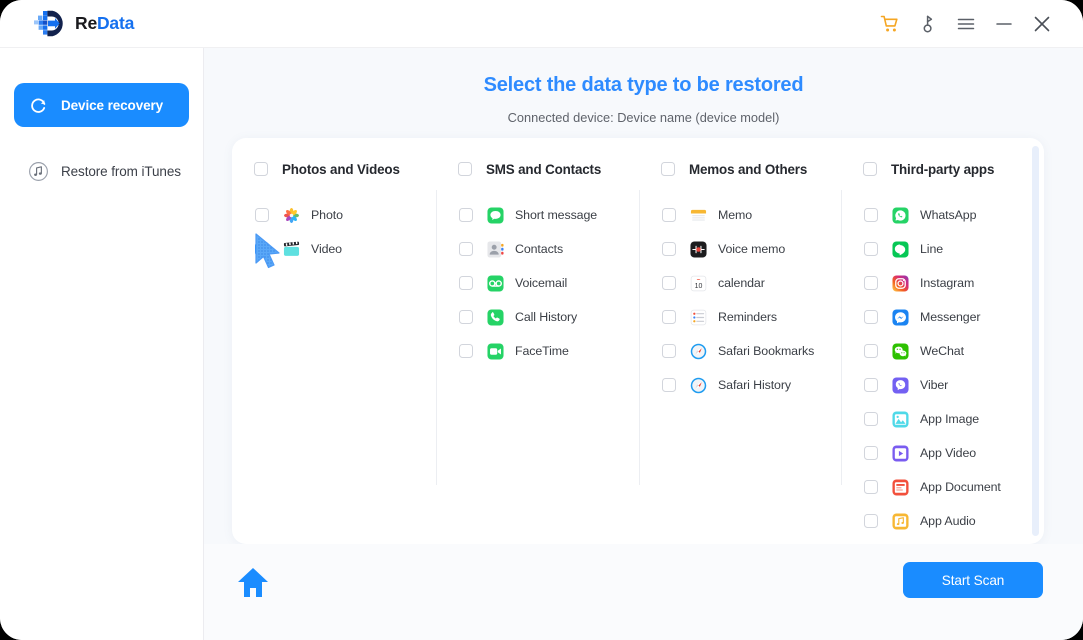  I want to click on list-item-label: Video, so click(326, 249).